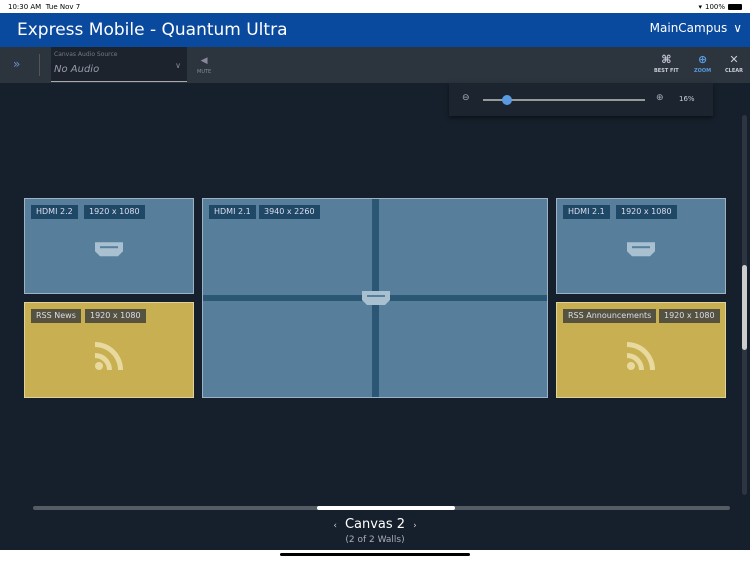  I want to click on tile-hdmi-2-2: HDMI 2.2 1920 x 1080, so click(109, 246).